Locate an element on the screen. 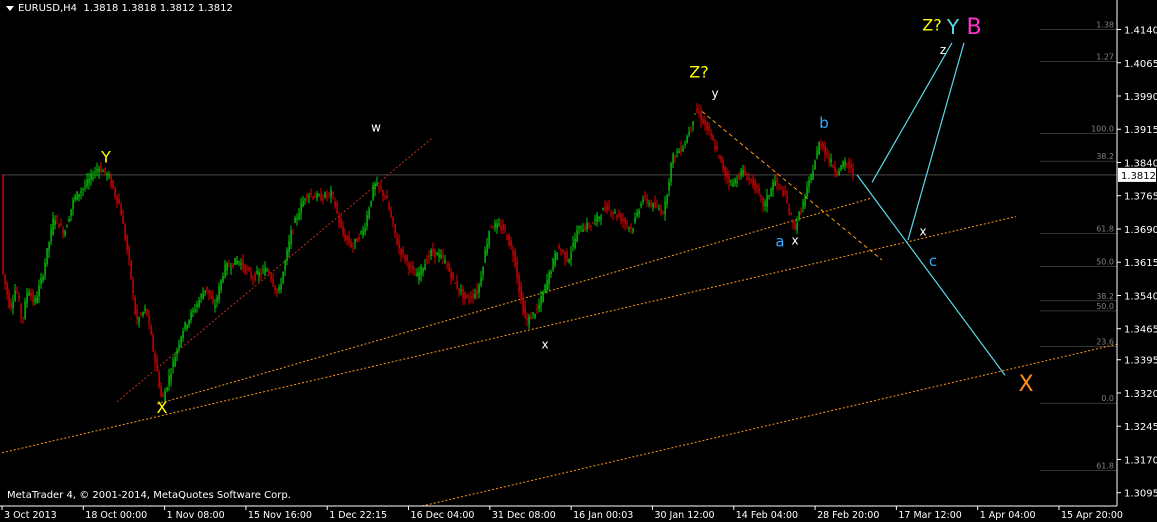 Image resolution: width=1157 pixels, height=522 pixels. triangle-down-icon is located at coordinates (10, 8).